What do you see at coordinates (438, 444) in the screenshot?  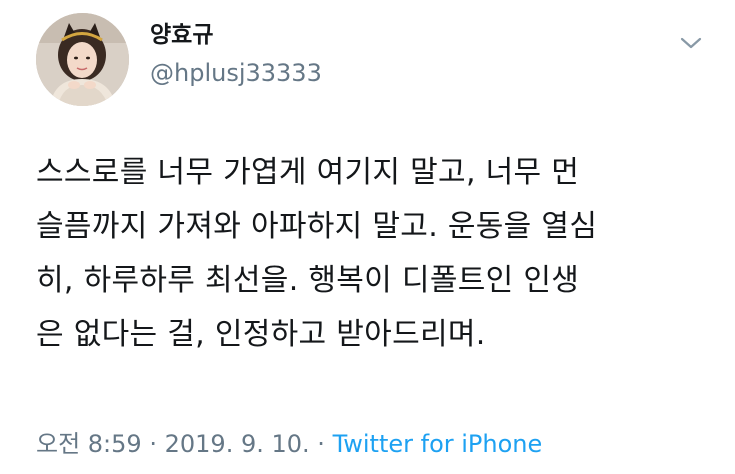 I see `tweet-source-link: Twitter for iPhone` at bounding box center [438, 444].